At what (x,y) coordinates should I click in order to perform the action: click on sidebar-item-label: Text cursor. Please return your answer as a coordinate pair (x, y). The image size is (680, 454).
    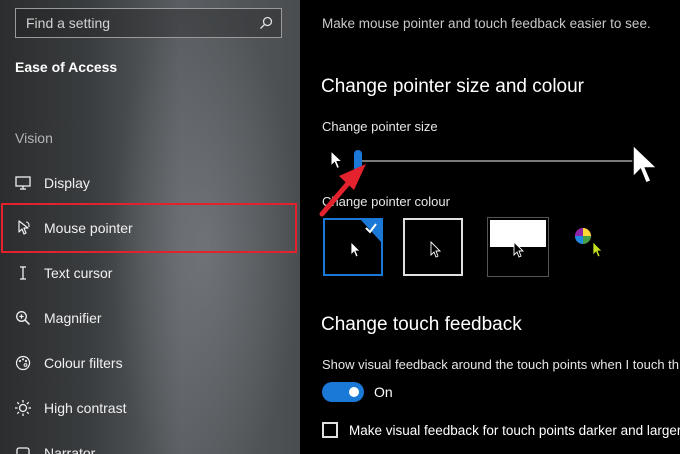
    Looking at the image, I should click on (78, 272).